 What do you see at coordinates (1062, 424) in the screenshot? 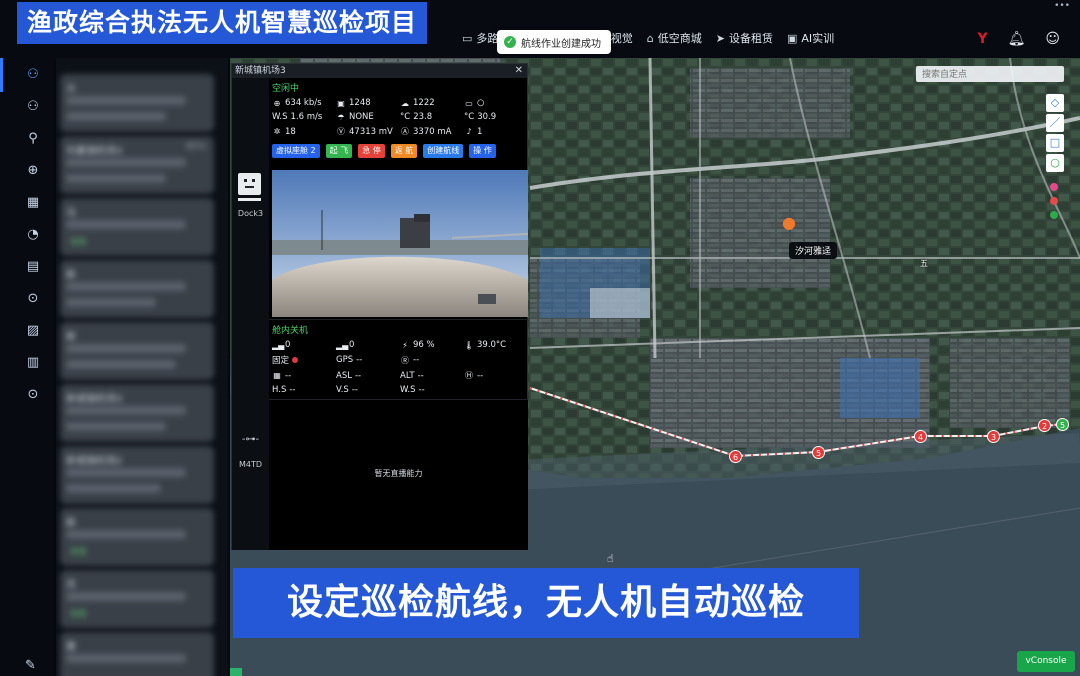
I see `waypoint-start: 5` at bounding box center [1062, 424].